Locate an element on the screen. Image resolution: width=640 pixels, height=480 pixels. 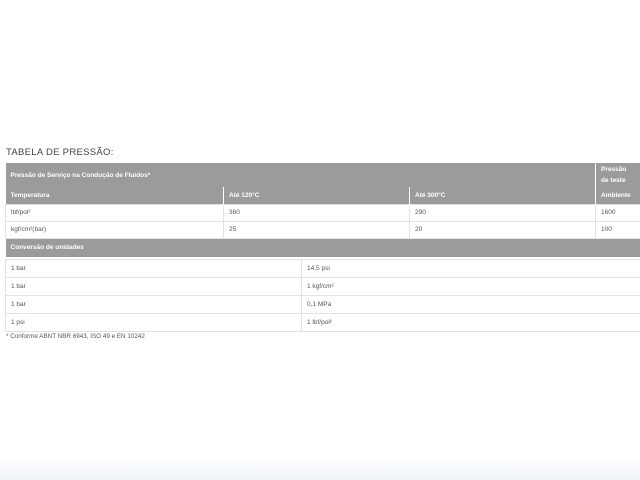
table-row: 1 bar 1 kgf/cm² is located at coordinates (322, 286).